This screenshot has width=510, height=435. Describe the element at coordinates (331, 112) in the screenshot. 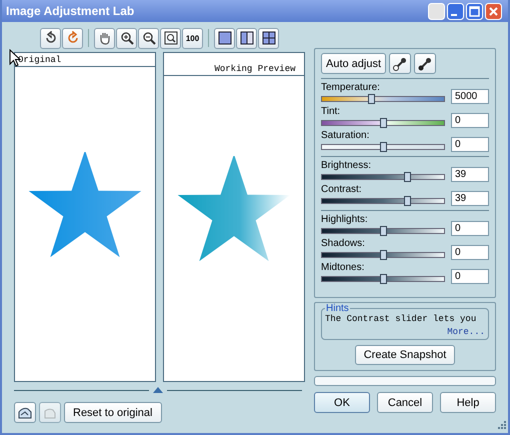

I see `slider-label: Tint:` at that location.